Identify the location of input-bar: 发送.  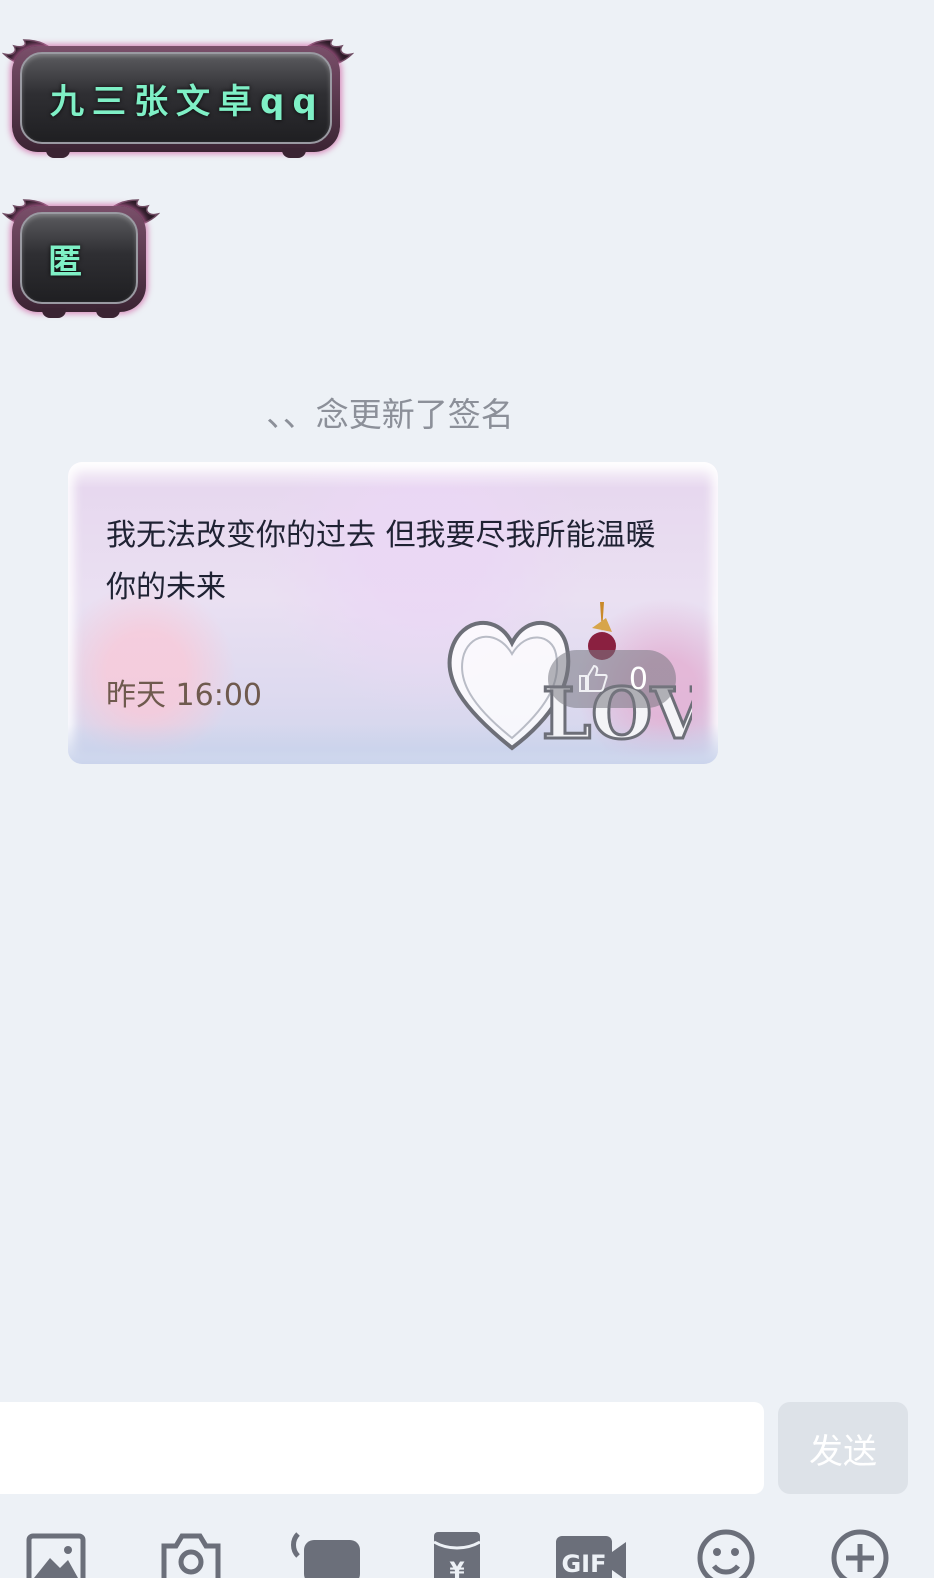
(467, 1448).